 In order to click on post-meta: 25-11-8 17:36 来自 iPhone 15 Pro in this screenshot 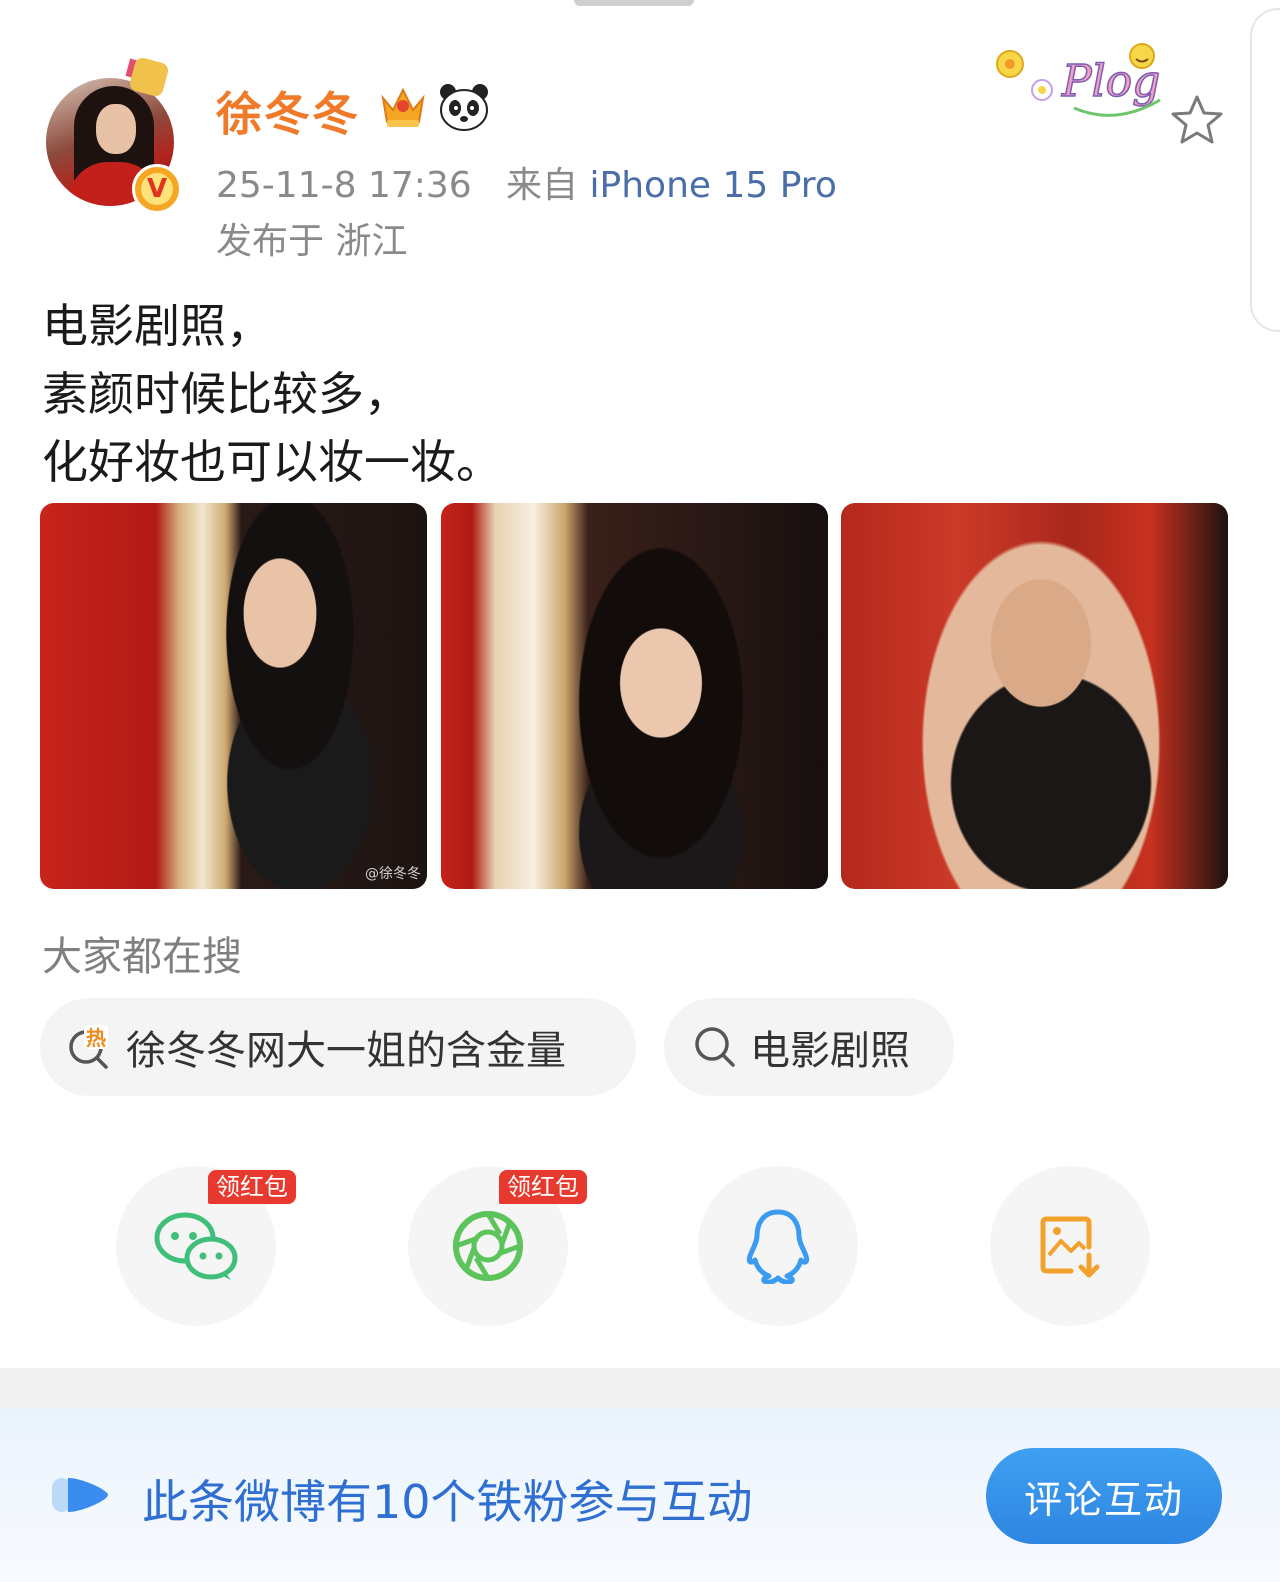, I will do `click(526, 182)`.